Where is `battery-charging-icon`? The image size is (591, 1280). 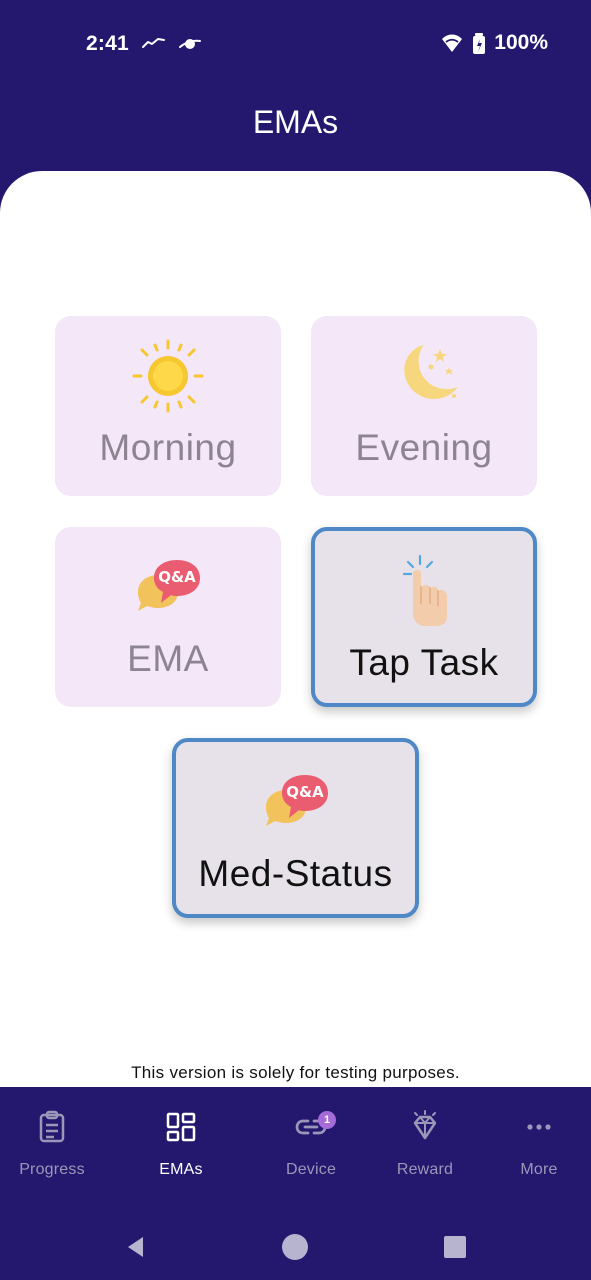 battery-charging-icon is located at coordinates (479, 43).